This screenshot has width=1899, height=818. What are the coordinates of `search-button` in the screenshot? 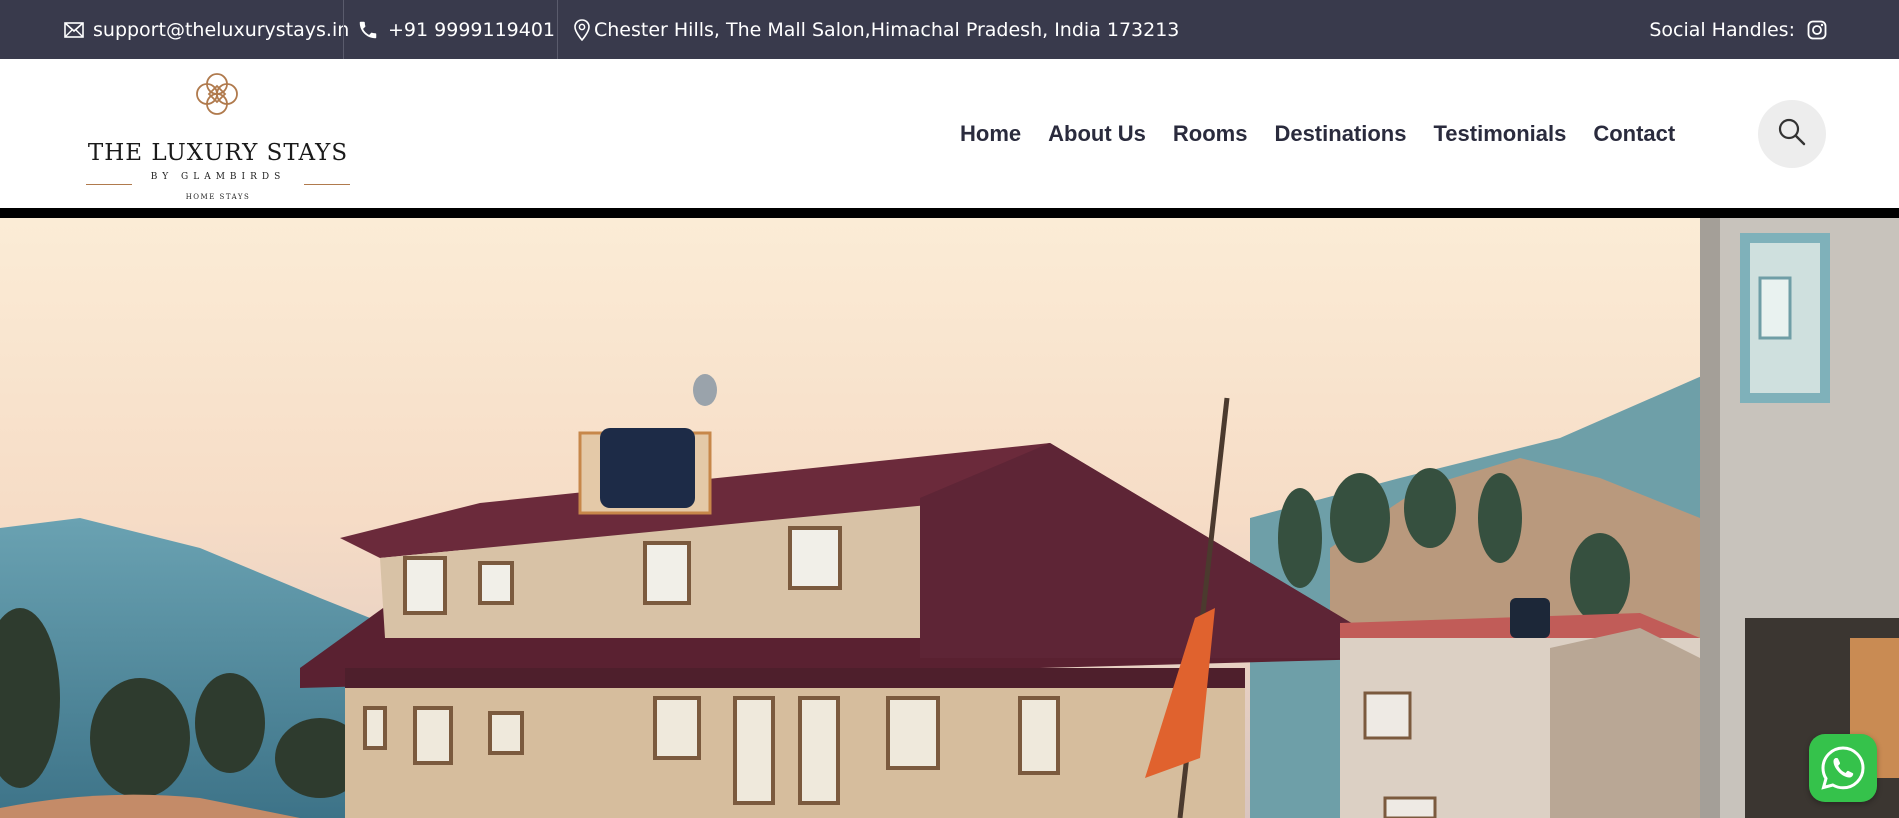 It's located at (1792, 134).